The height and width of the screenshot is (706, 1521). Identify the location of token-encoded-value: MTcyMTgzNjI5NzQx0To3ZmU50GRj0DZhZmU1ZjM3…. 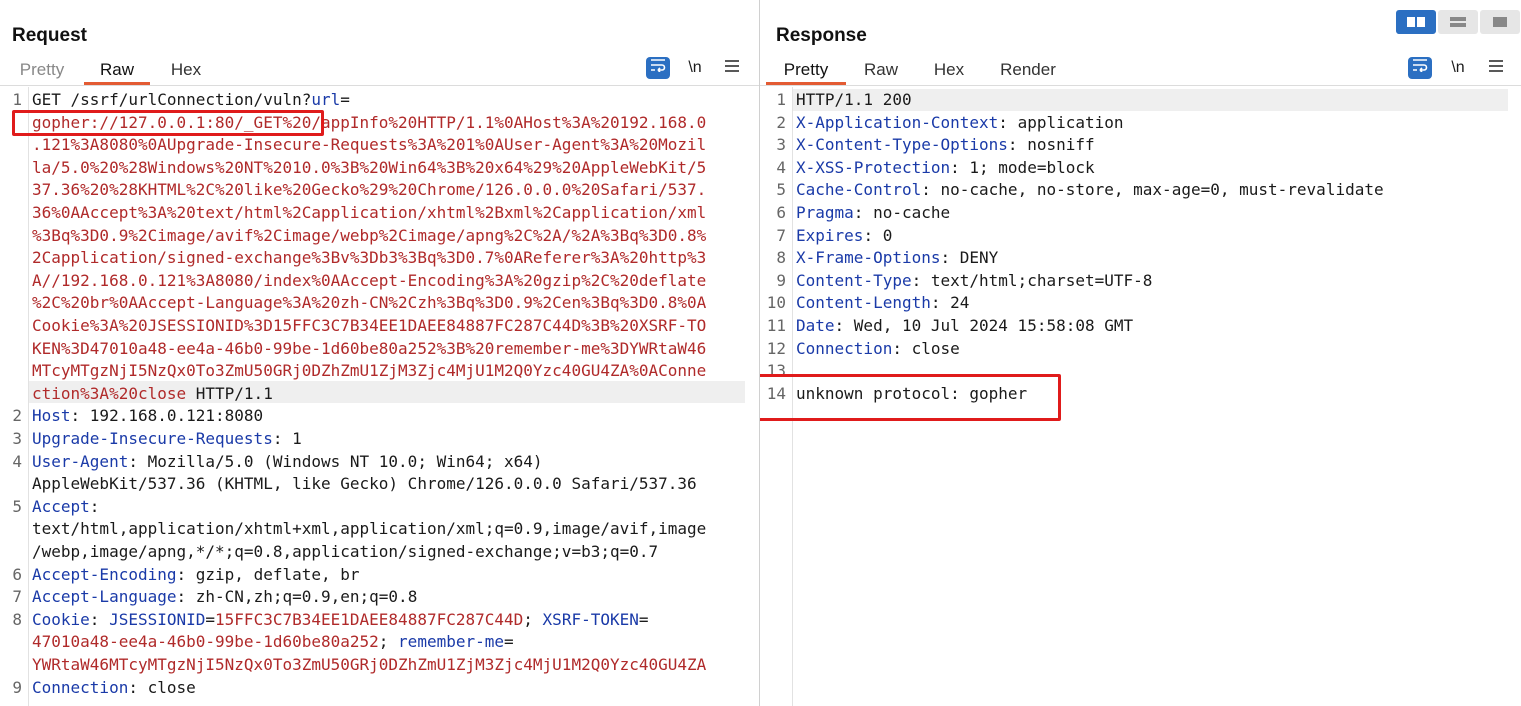
(369, 370).